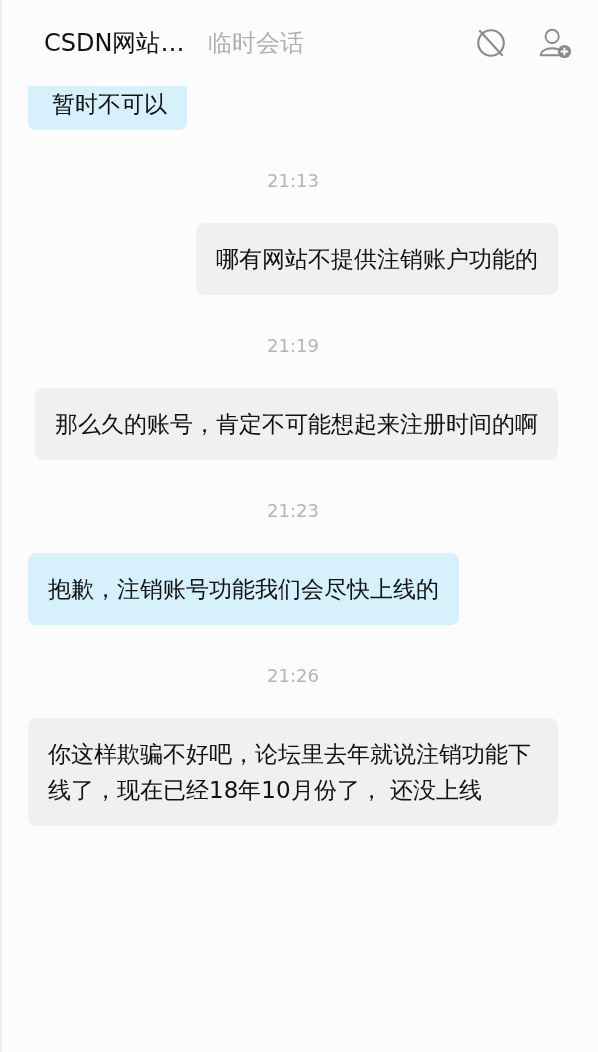 Image resolution: width=598 pixels, height=1052 pixels. I want to click on received-message-bubble: 抱歉，注销账号功能我们会尽快上线的, so click(243, 589).